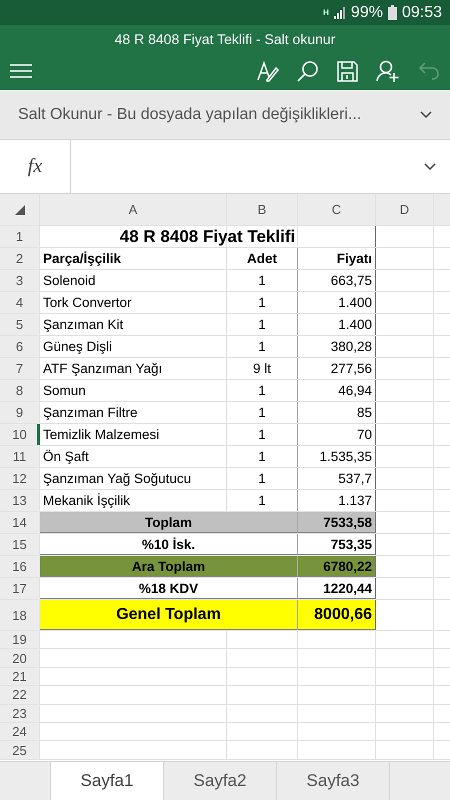 This screenshot has width=450, height=800. Describe the element at coordinates (340, 12) in the screenshot. I see `signal-icon` at that location.